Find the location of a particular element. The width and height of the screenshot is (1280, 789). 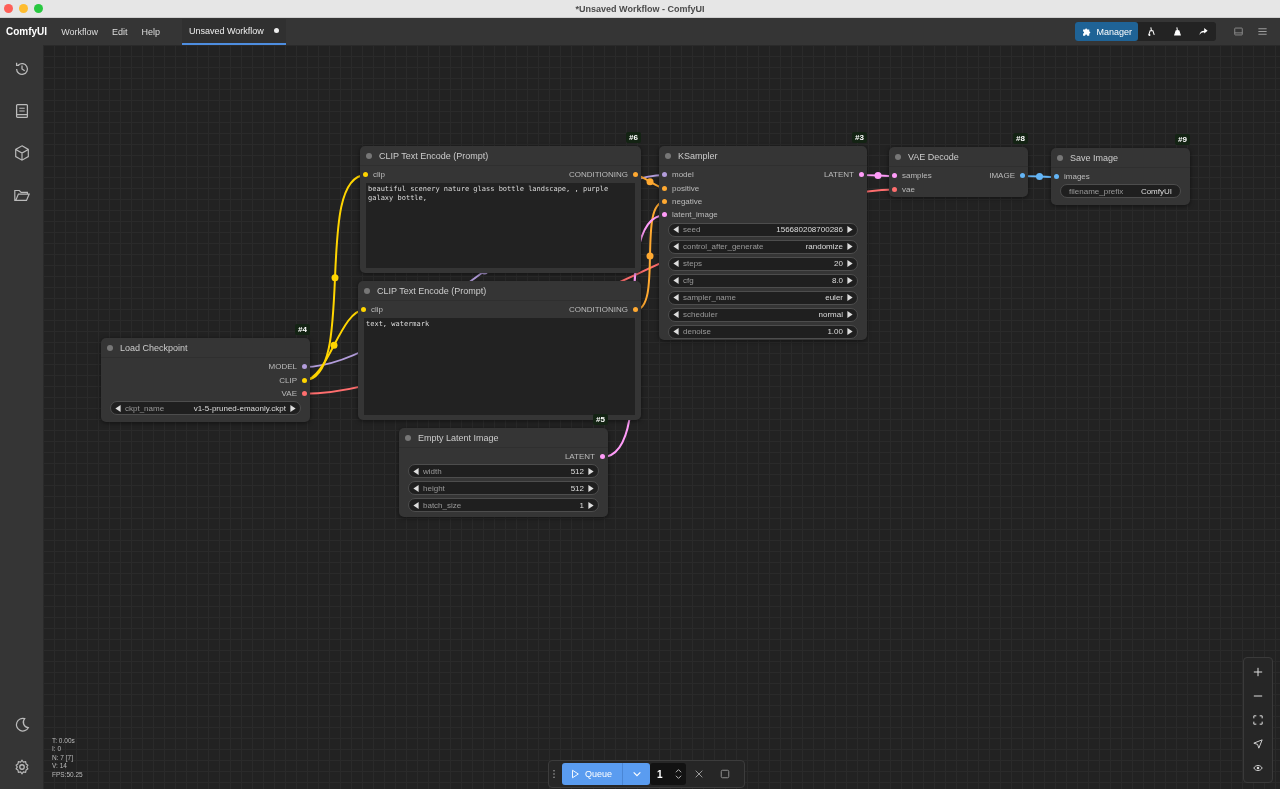

node-id-badge: #3 is located at coordinates (859, 137).